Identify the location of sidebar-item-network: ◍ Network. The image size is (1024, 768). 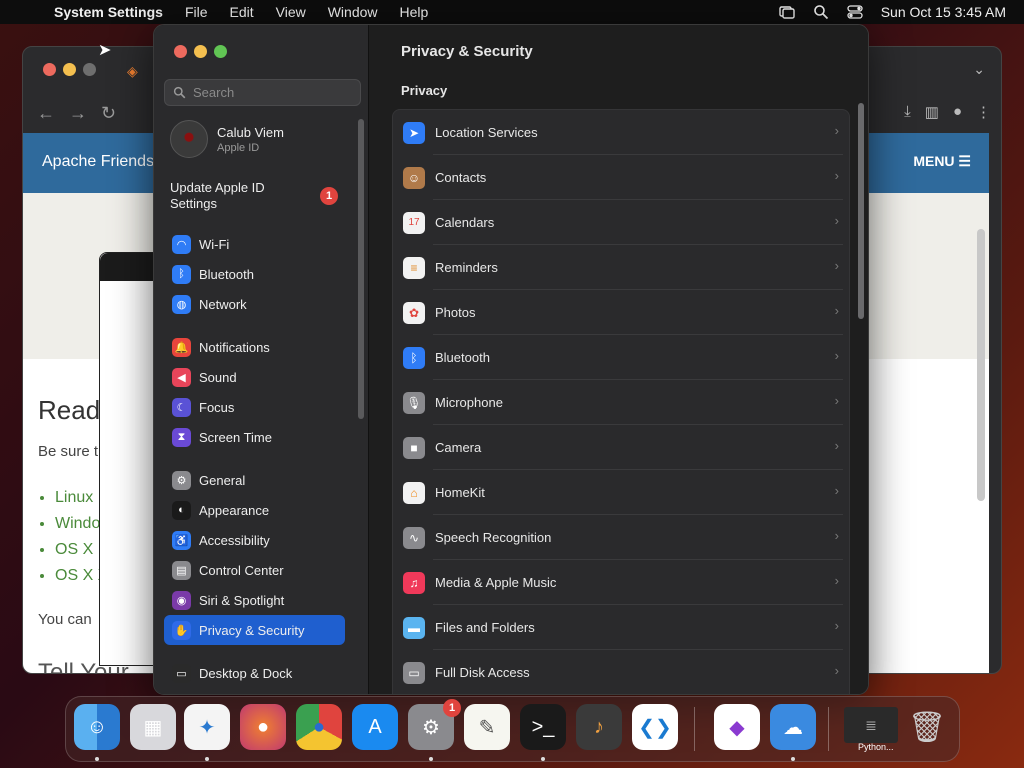
(254, 304).